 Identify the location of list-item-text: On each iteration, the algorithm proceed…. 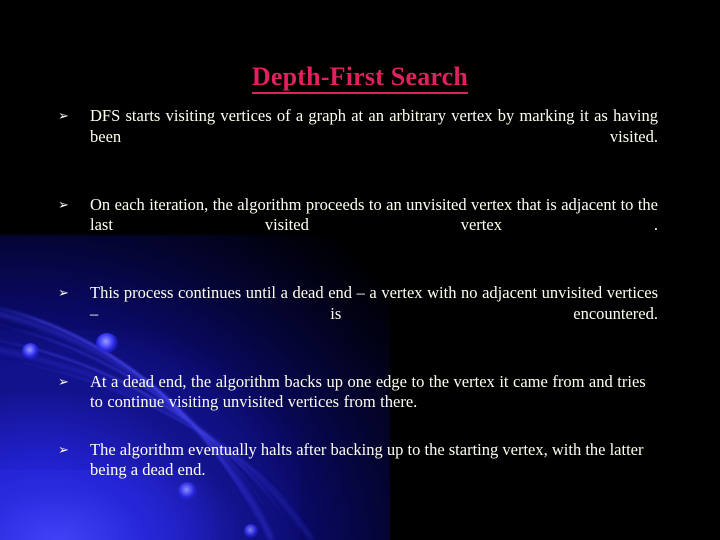
(374, 214).